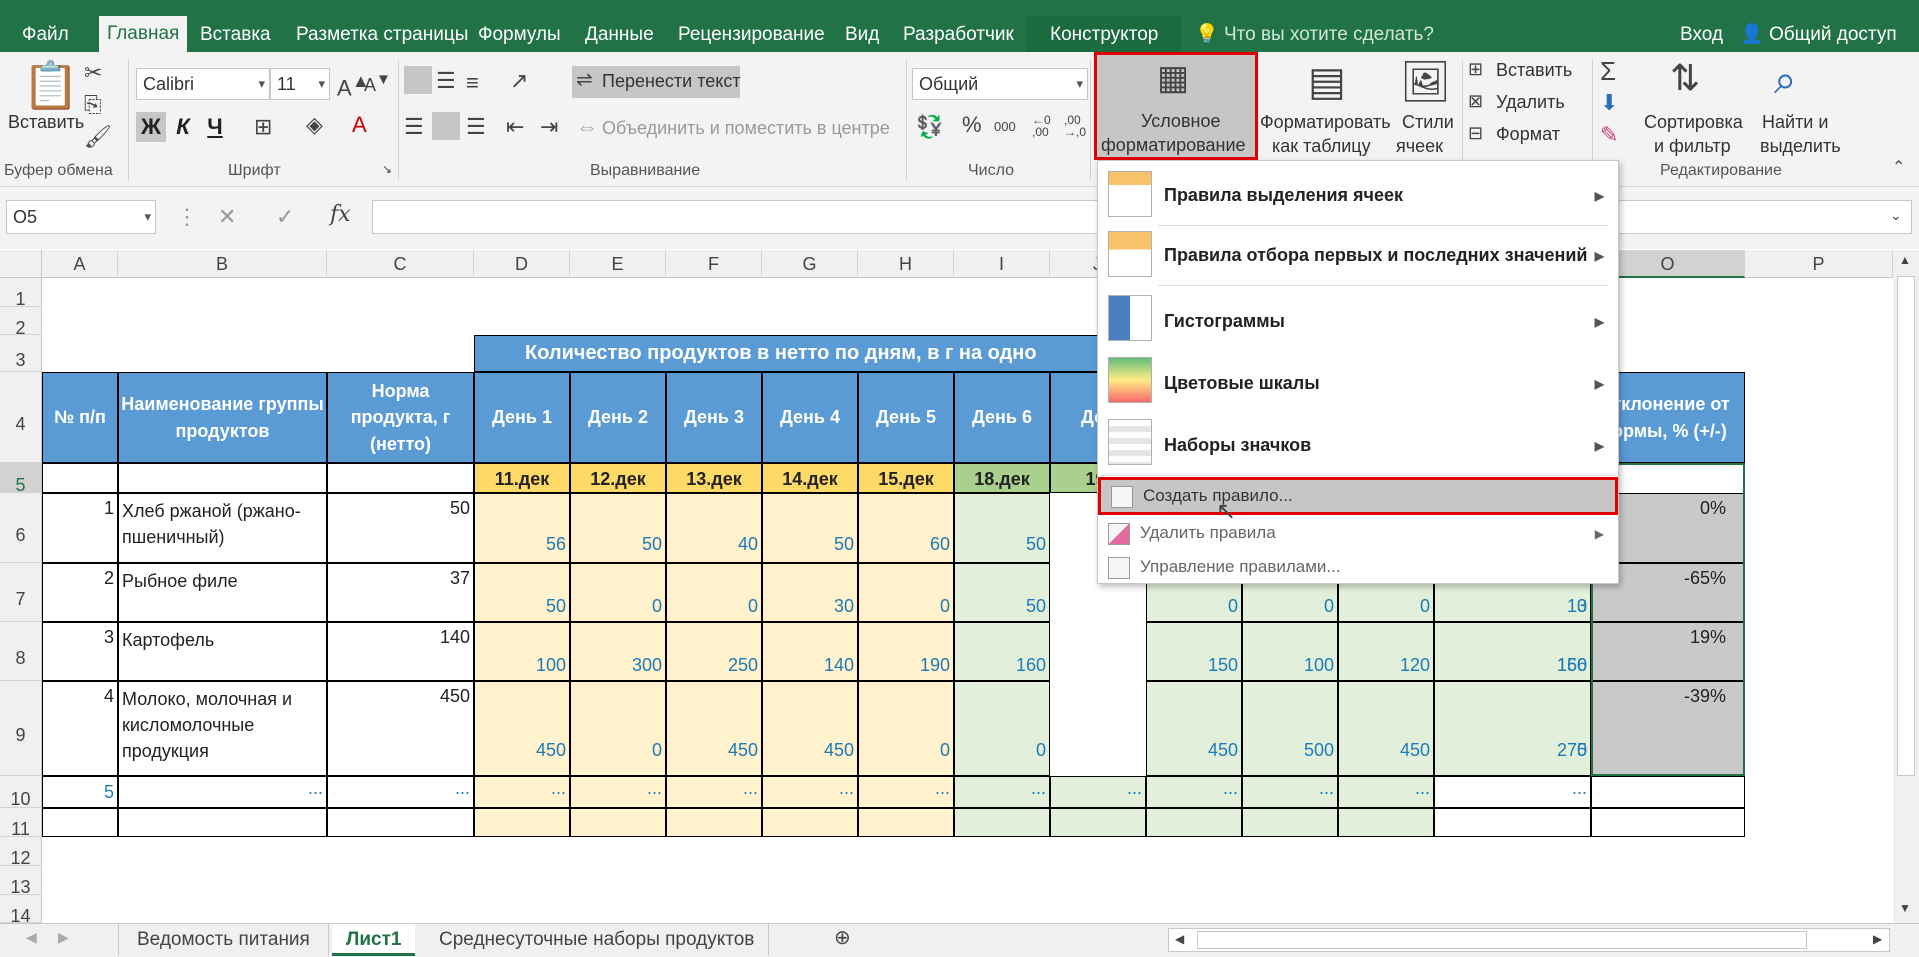 This screenshot has height=957, width=1919. What do you see at coordinates (1693, 122) in the screenshot?
I see `sort-filter-button: Сортировка` at bounding box center [1693, 122].